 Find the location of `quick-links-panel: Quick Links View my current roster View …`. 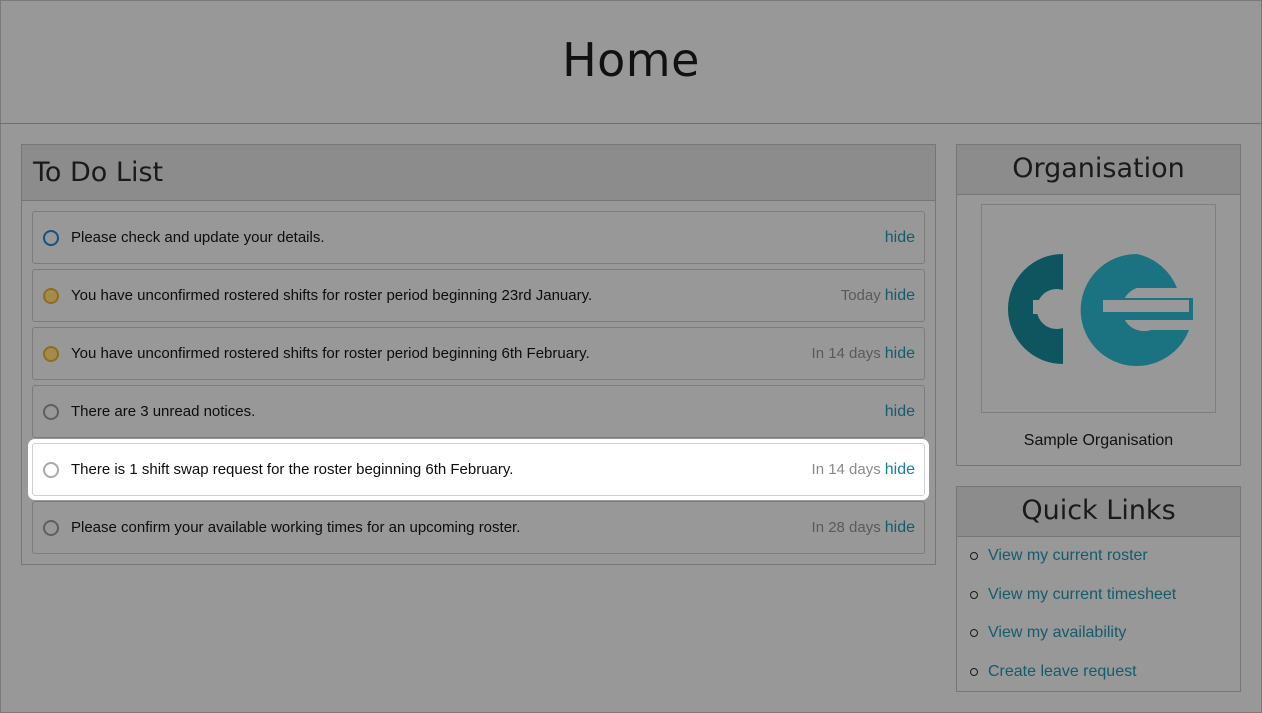

quick-links-panel: Quick Links View my current roster View … is located at coordinates (1098, 589).